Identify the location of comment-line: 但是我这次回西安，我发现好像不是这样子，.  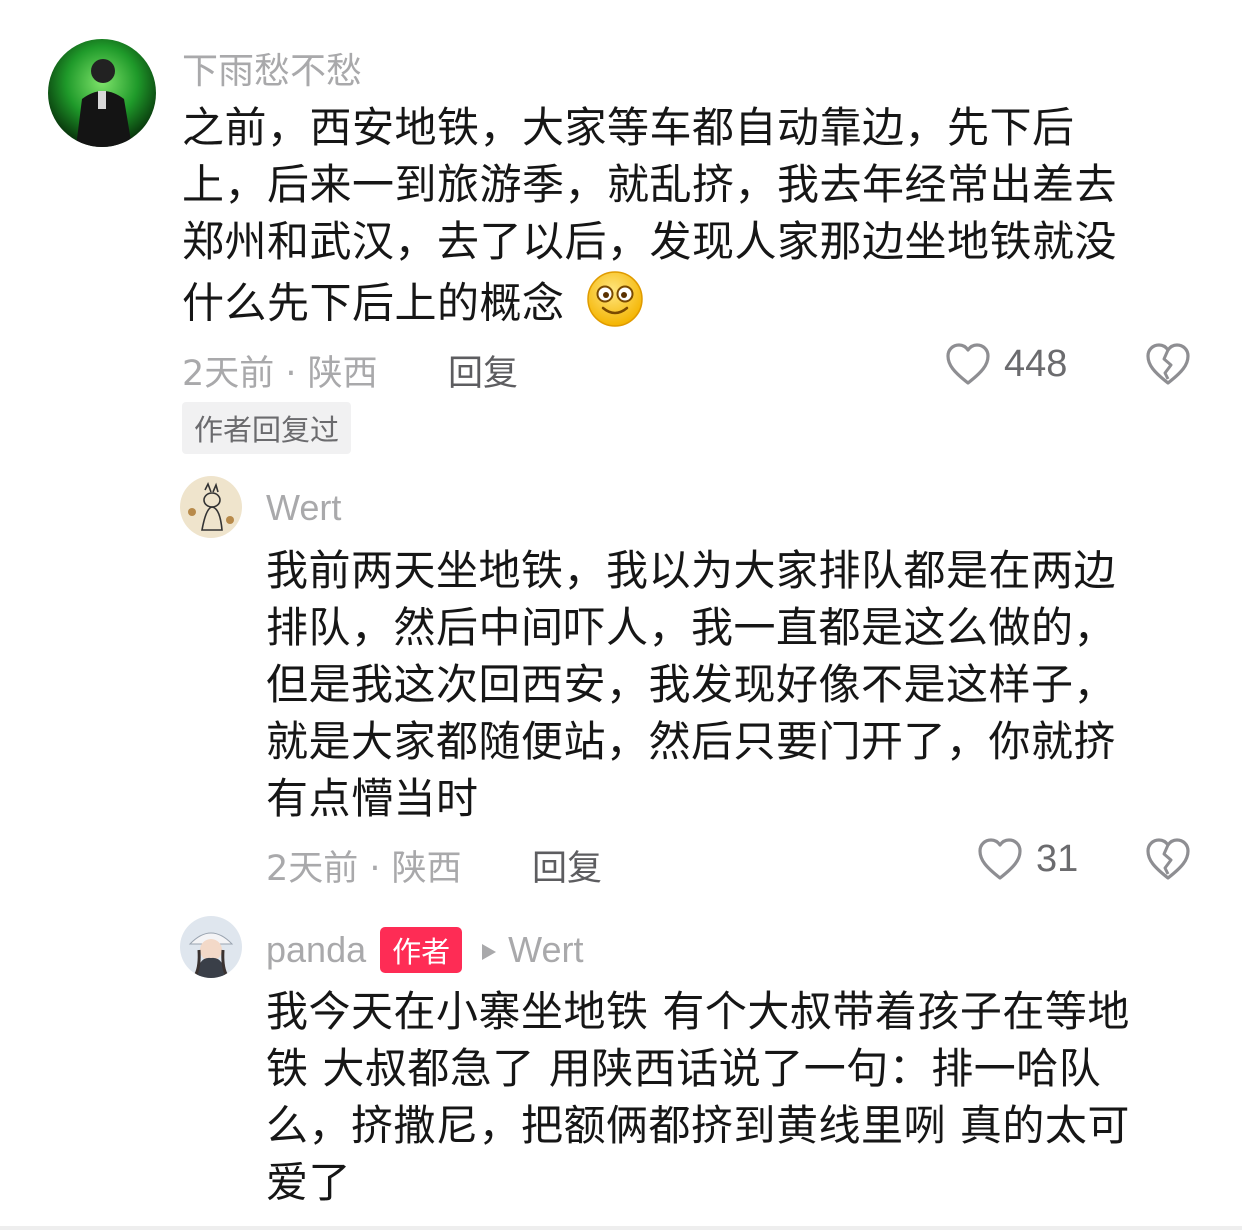
(691, 684).